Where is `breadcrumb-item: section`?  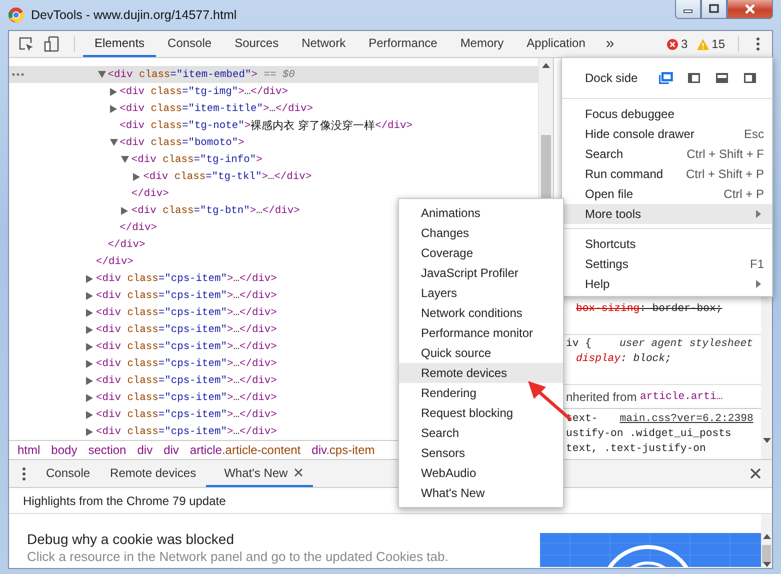 breadcrumb-item: section is located at coordinates (107, 450).